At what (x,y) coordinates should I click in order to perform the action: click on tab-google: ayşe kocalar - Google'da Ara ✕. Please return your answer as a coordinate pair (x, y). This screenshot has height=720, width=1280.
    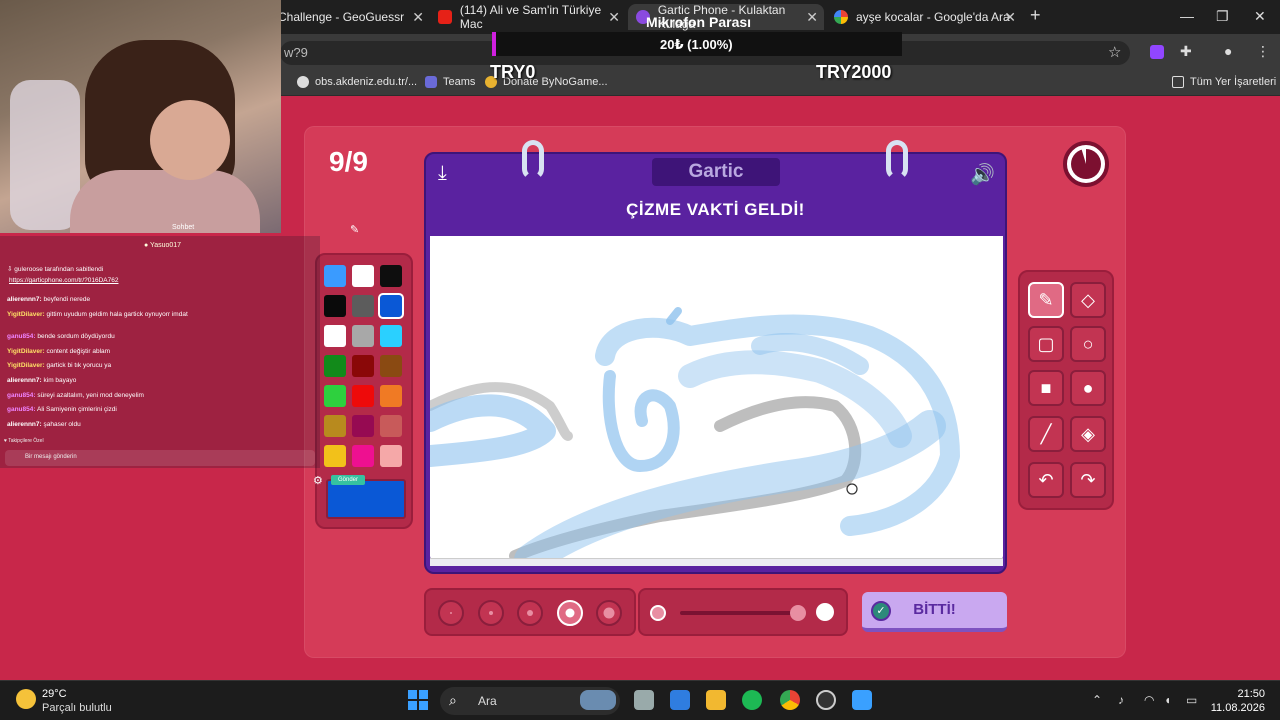
    Looking at the image, I should click on (924, 17).